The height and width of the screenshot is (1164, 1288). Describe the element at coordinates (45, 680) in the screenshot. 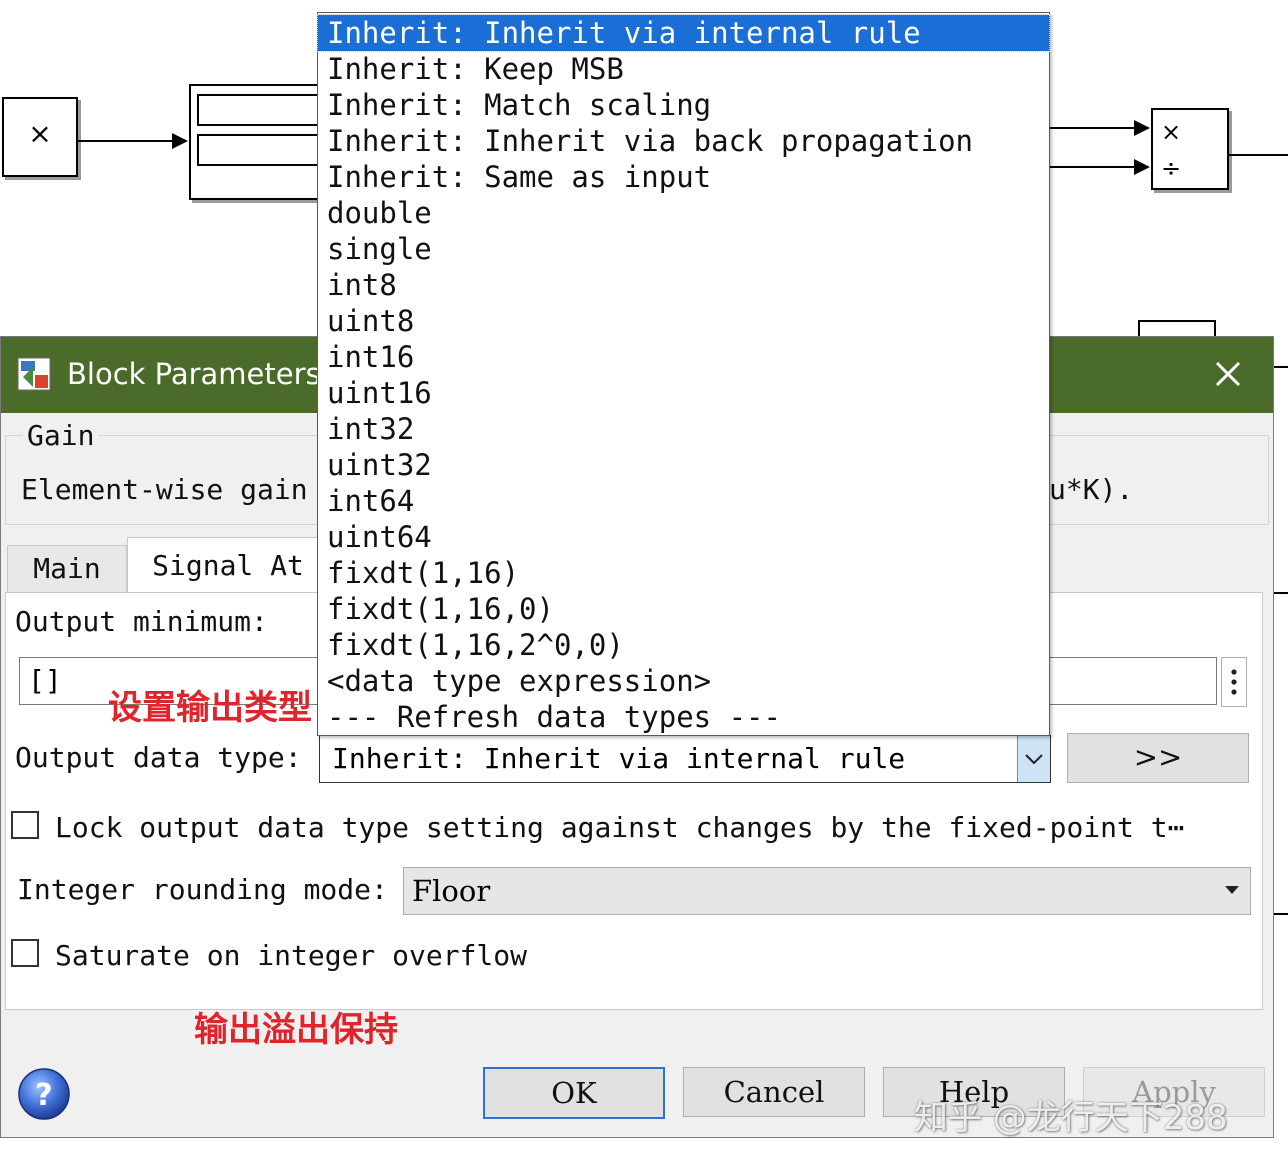

I see `output-minimum-value: []` at that location.